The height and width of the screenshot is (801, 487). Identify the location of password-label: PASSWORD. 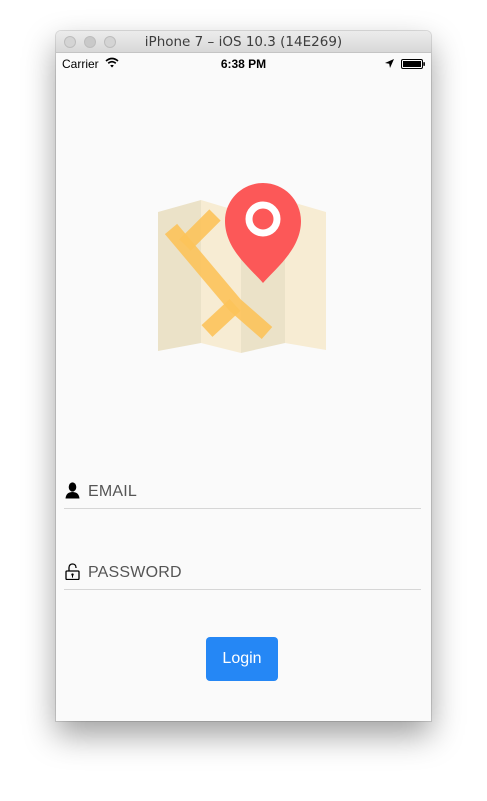
(135, 572).